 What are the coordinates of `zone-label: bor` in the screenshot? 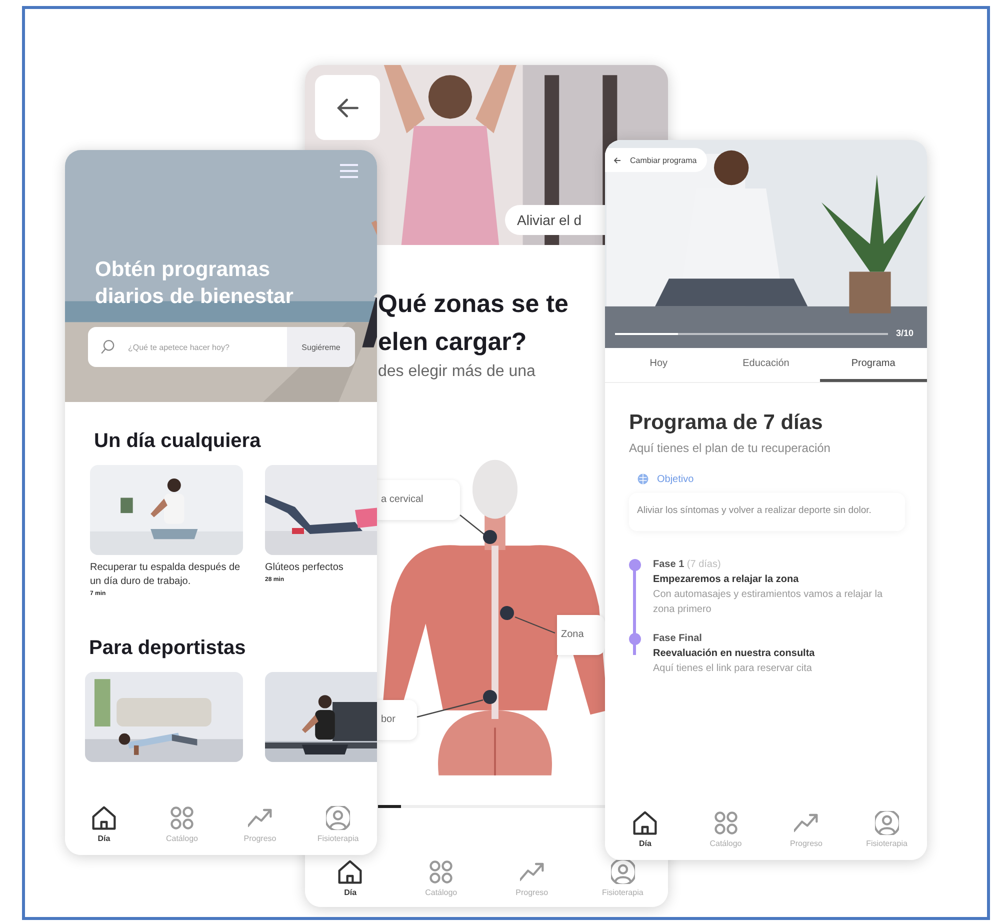 It's located at (397, 720).